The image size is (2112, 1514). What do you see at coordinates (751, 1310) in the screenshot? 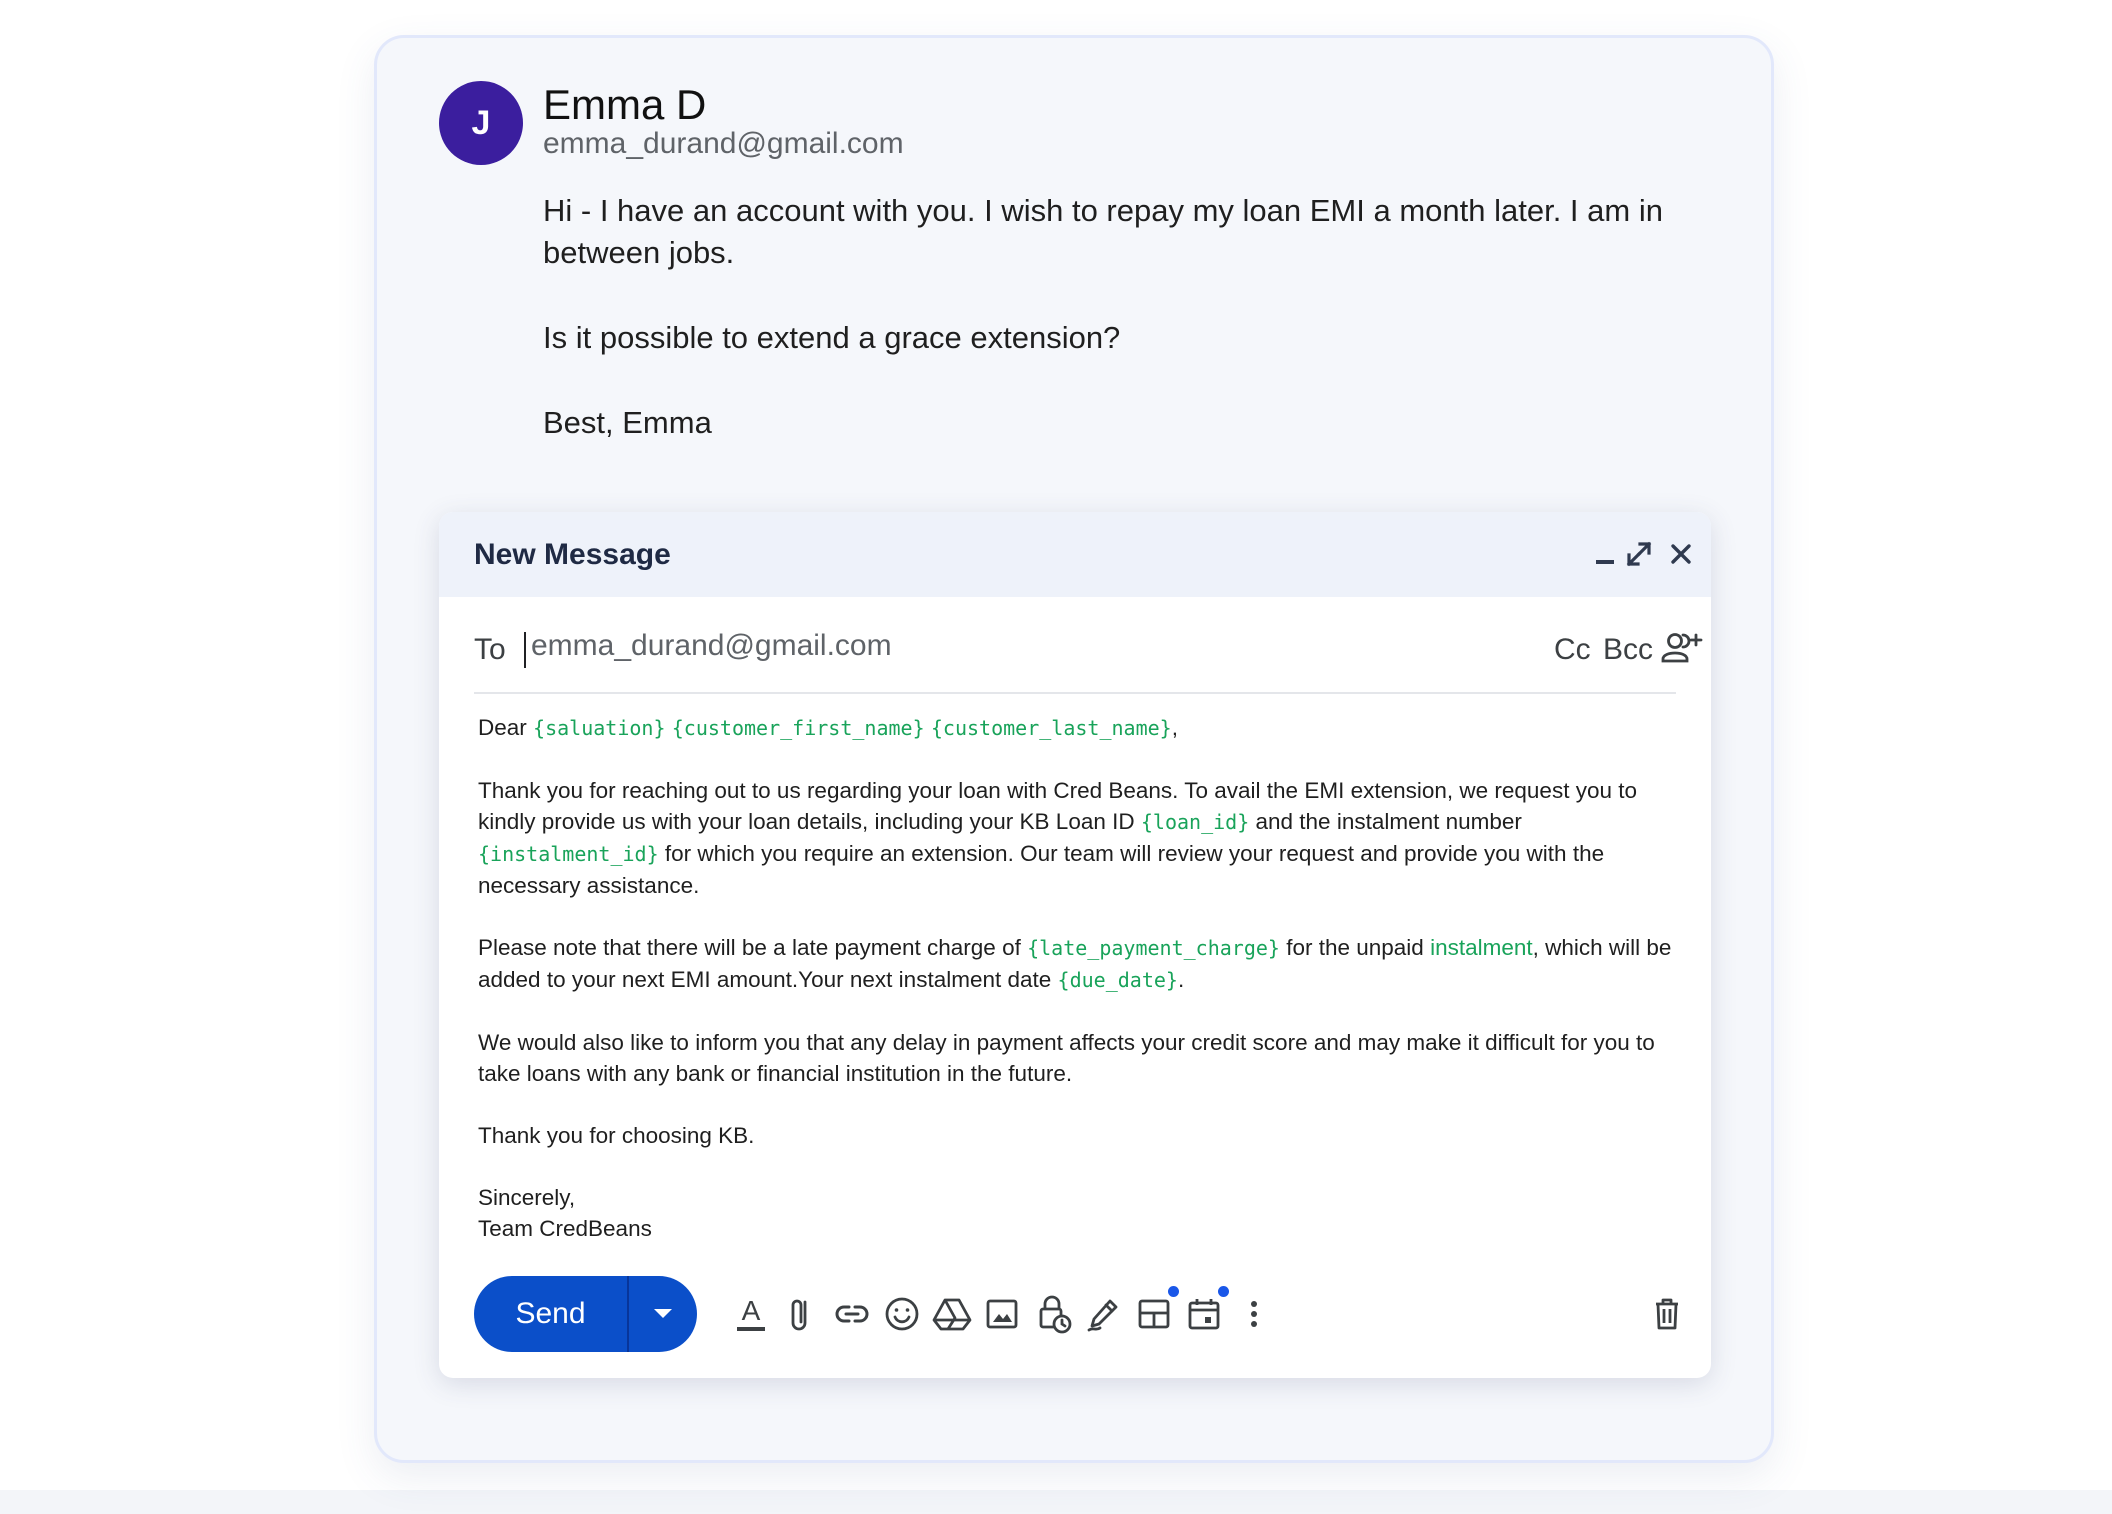
I see `svg-text: A` at bounding box center [751, 1310].